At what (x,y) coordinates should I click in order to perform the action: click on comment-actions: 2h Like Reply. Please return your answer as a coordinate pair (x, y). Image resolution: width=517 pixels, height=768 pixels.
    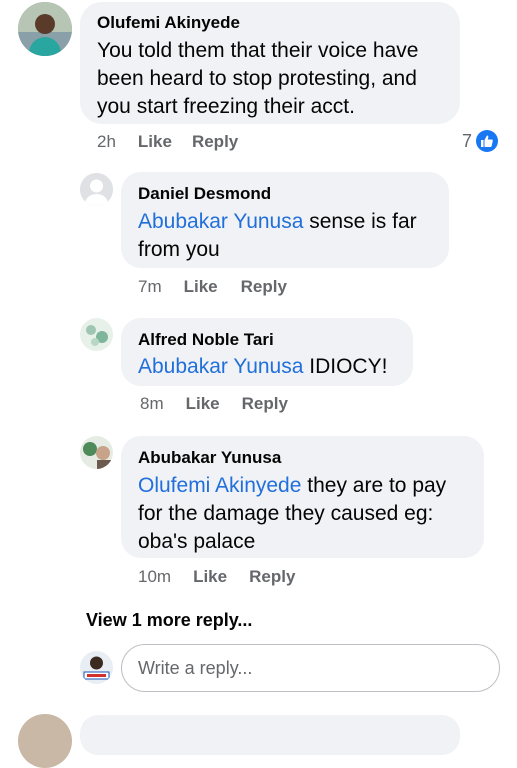
    Looking at the image, I should click on (167, 142).